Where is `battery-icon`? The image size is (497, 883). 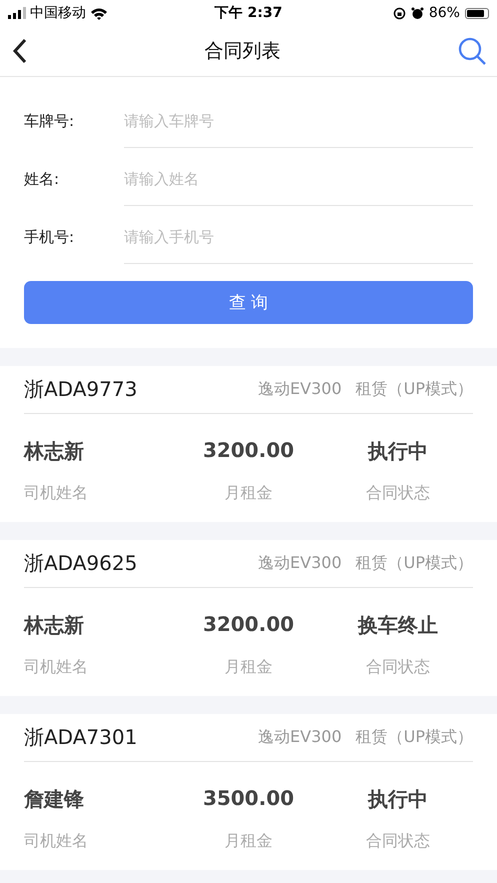
battery-icon is located at coordinates (476, 13).